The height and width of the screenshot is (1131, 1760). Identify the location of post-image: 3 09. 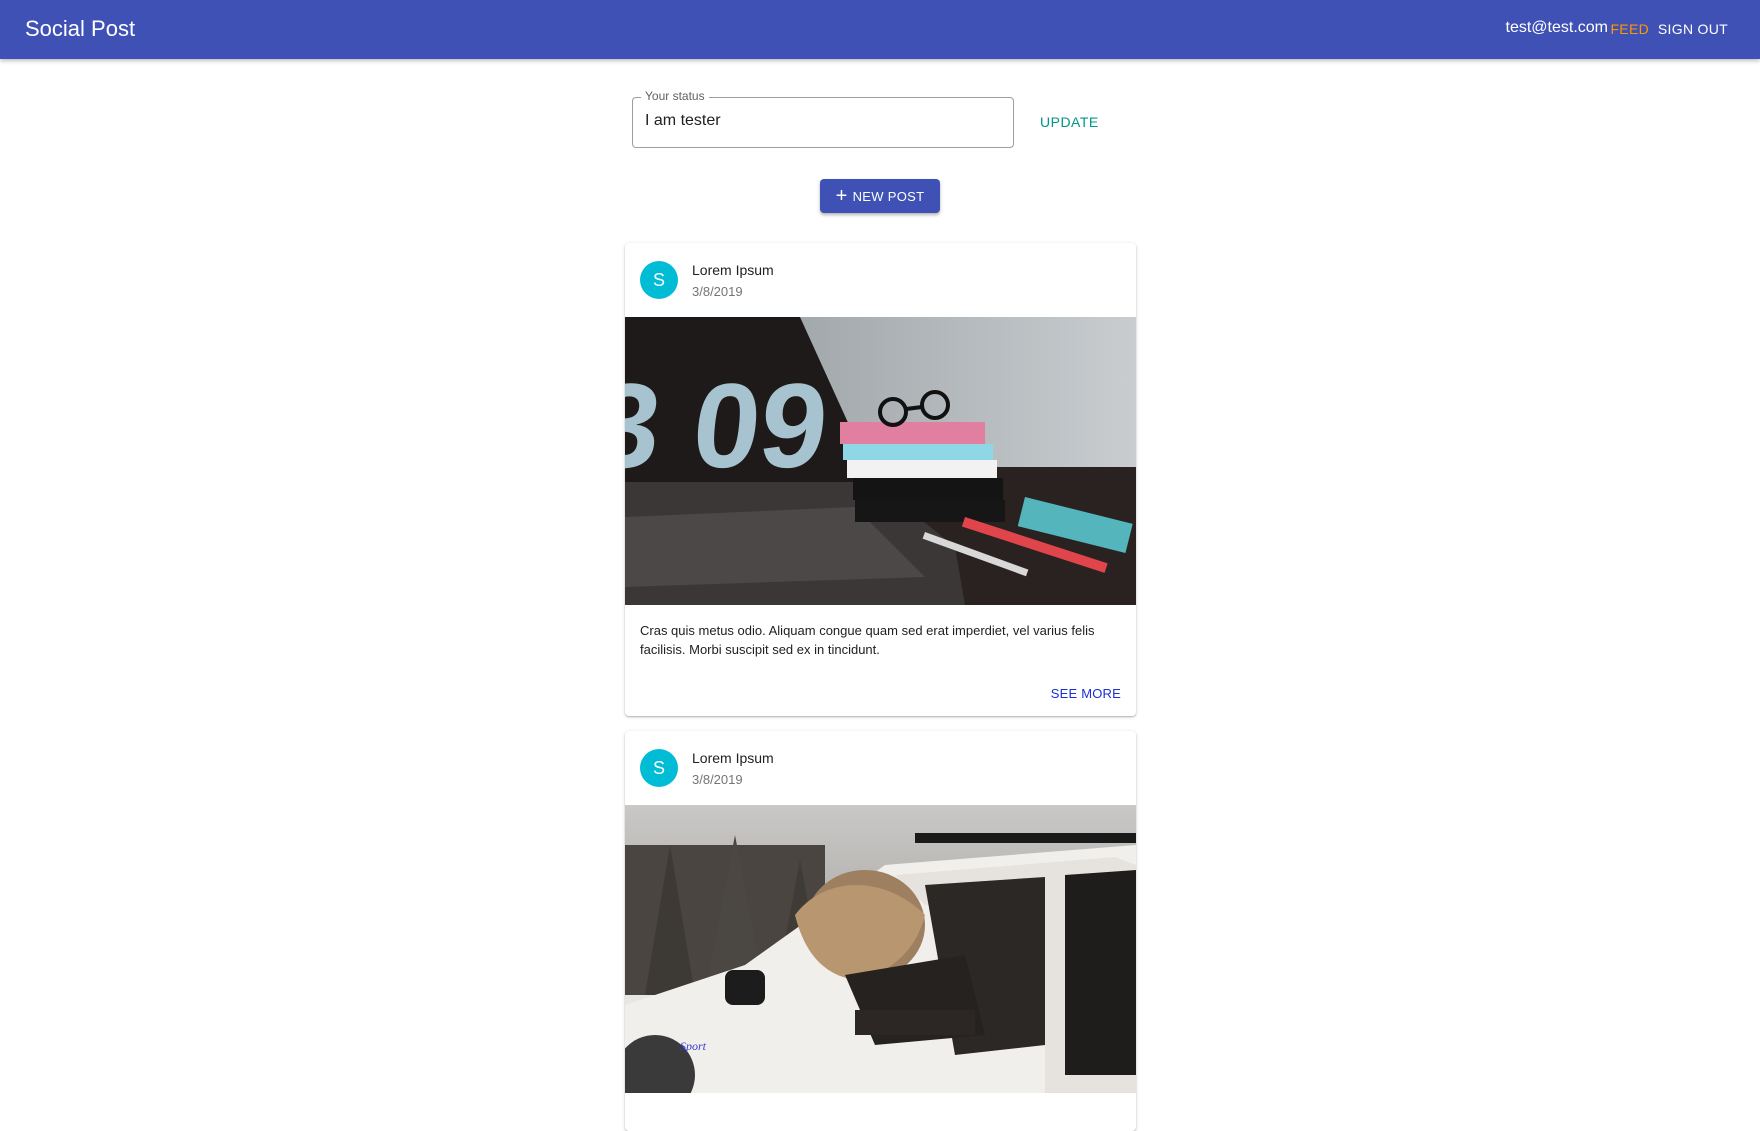
(880, 461).